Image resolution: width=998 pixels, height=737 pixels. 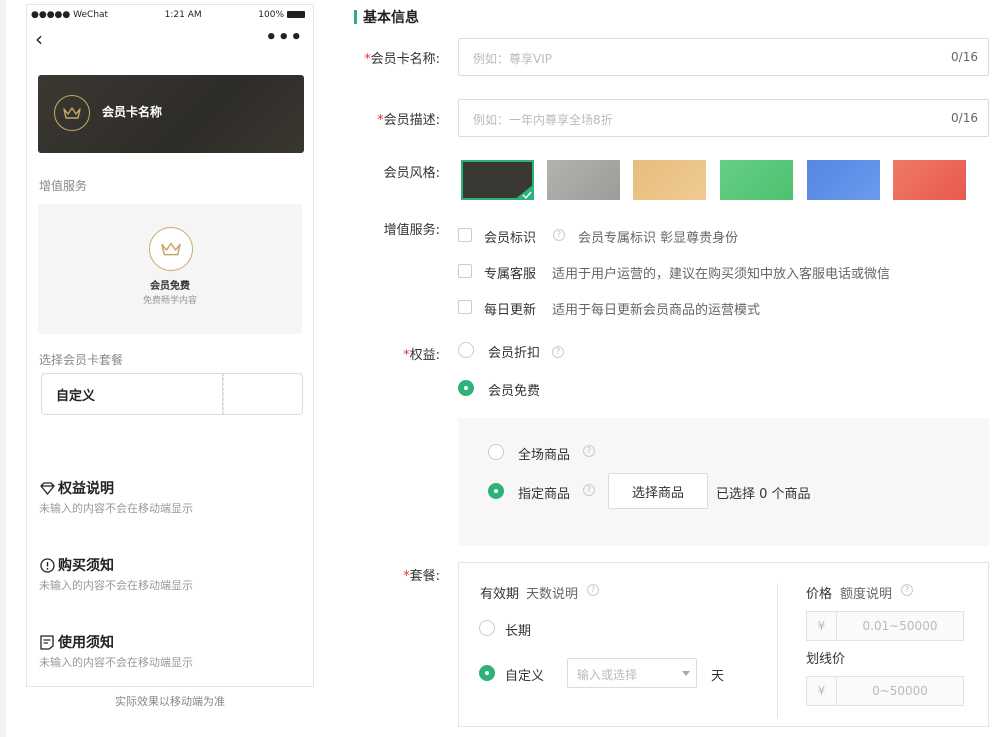 What do you see at coordinates (47, 642) in the screenshot?
I see `document-icon` at bounding box center [47, 642].